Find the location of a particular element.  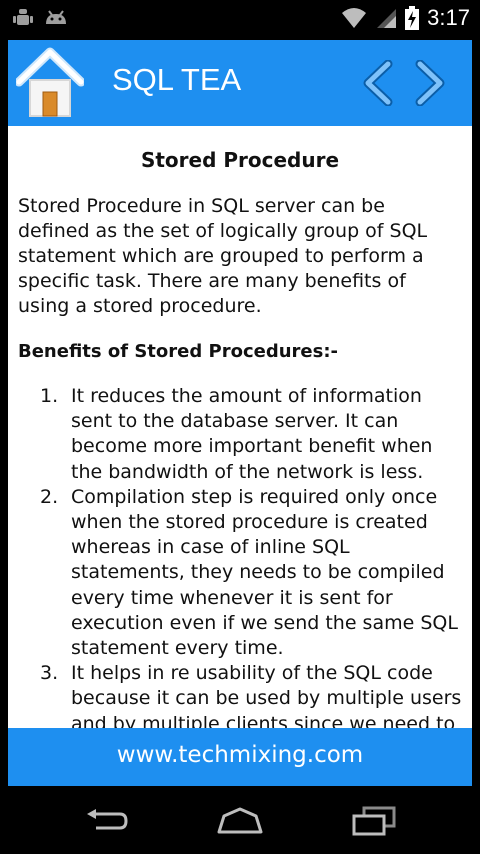

battery-charging-icon is located at coordinates (412, 18).